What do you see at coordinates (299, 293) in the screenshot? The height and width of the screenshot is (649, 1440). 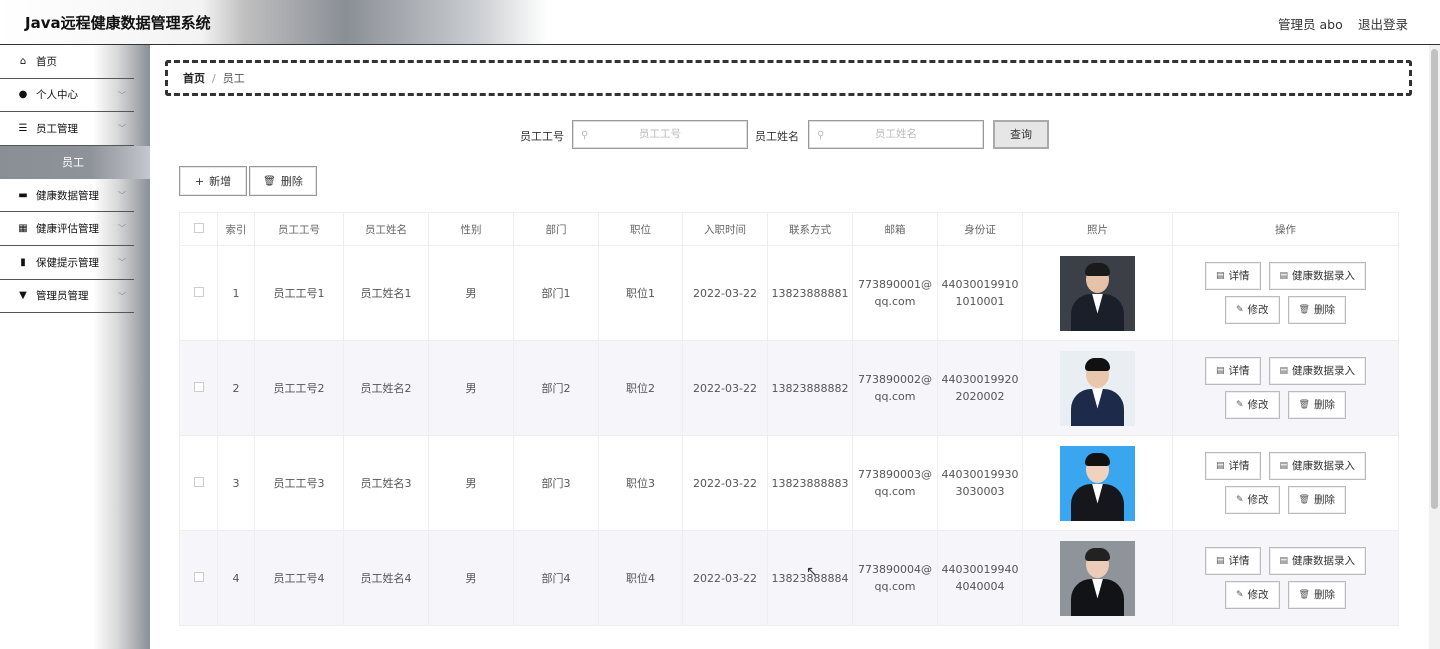 I see `cell-employee-no: 员工工号1` at bounding box center [299, 293].